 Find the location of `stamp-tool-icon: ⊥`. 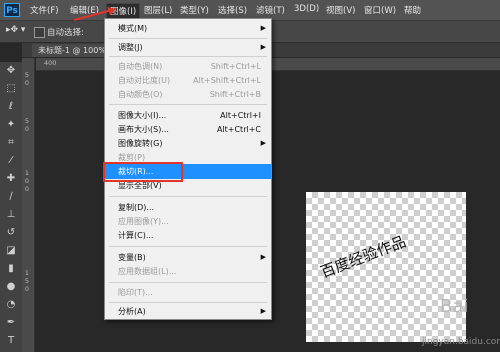

stamp-tool-icon: ⊥ is located at coordinates (11, 215).